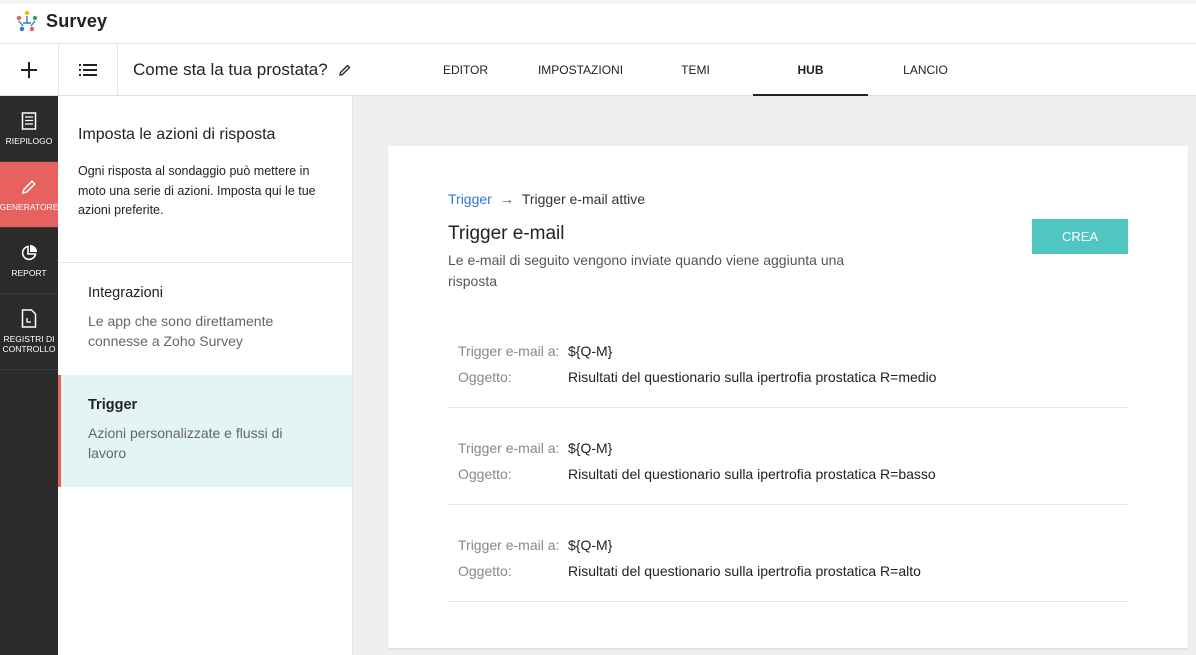  What do you see at coordinates (465, 70) in the screenshot?
I see `tab-editor: EDITOR` at bounding box center [465, 70].